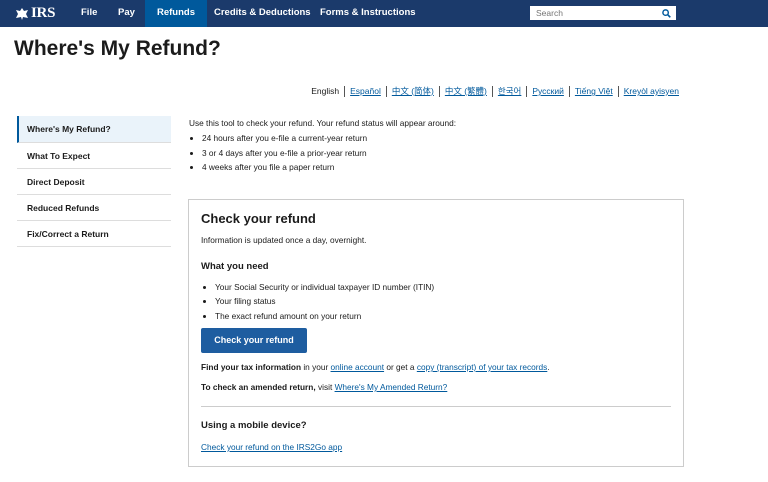 This screenshot has height=482, width=768. Describe the element at coordinates (358, 367) in the screenshot. I see `online-account-link: online account` at that location.